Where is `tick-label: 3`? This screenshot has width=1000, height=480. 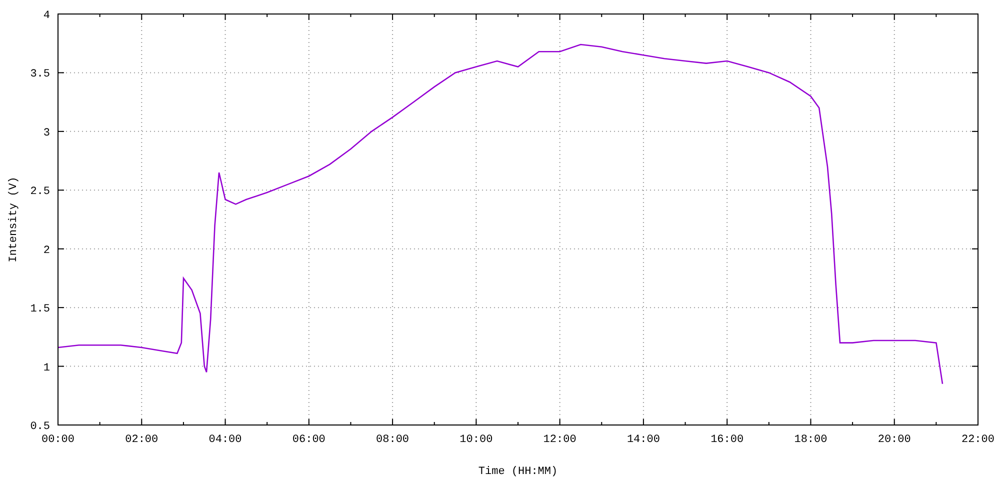
tick-label: 3 is located at coordinates (46, 133).